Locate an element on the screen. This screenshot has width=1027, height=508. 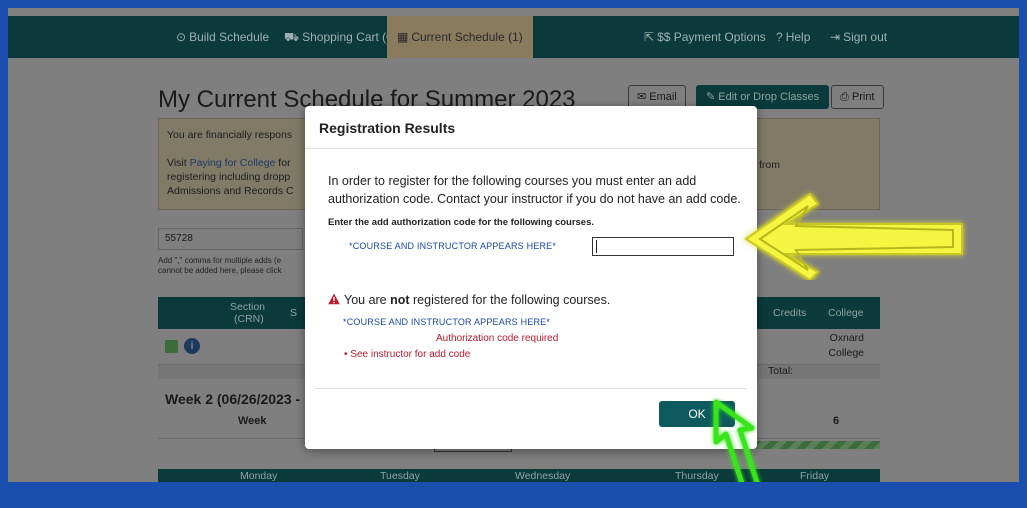
auth-required-error: Authorization code required is located at coordinates (497, 338).